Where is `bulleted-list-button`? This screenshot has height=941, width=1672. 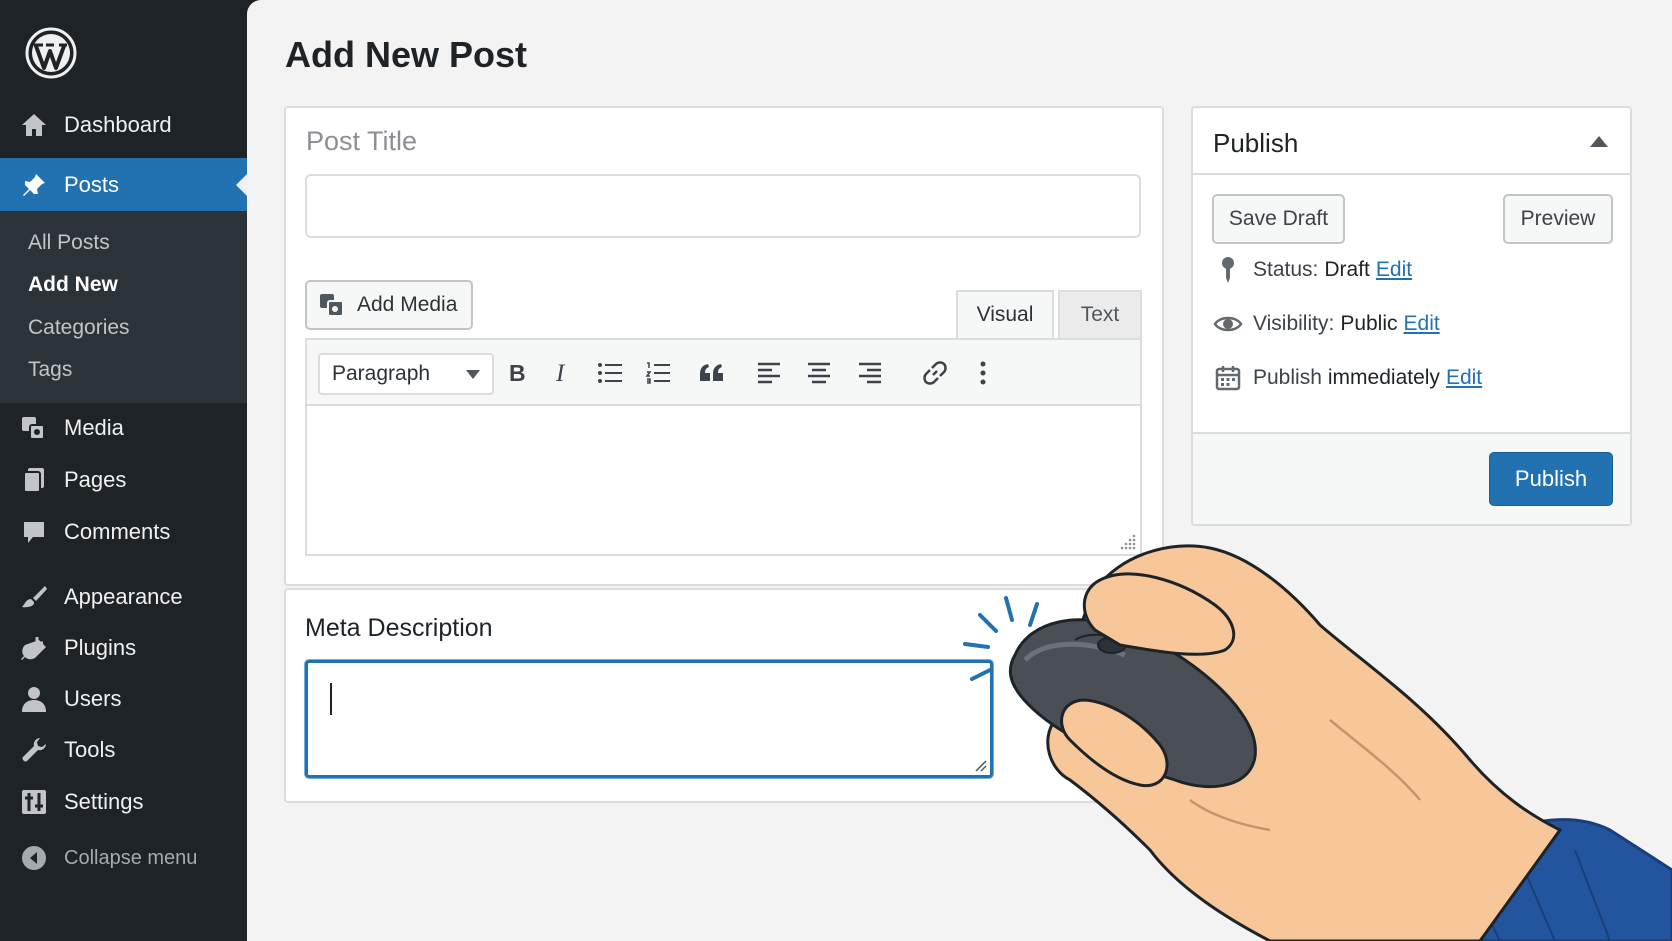 bulleted-list-button is located at coordinates (610, 373).